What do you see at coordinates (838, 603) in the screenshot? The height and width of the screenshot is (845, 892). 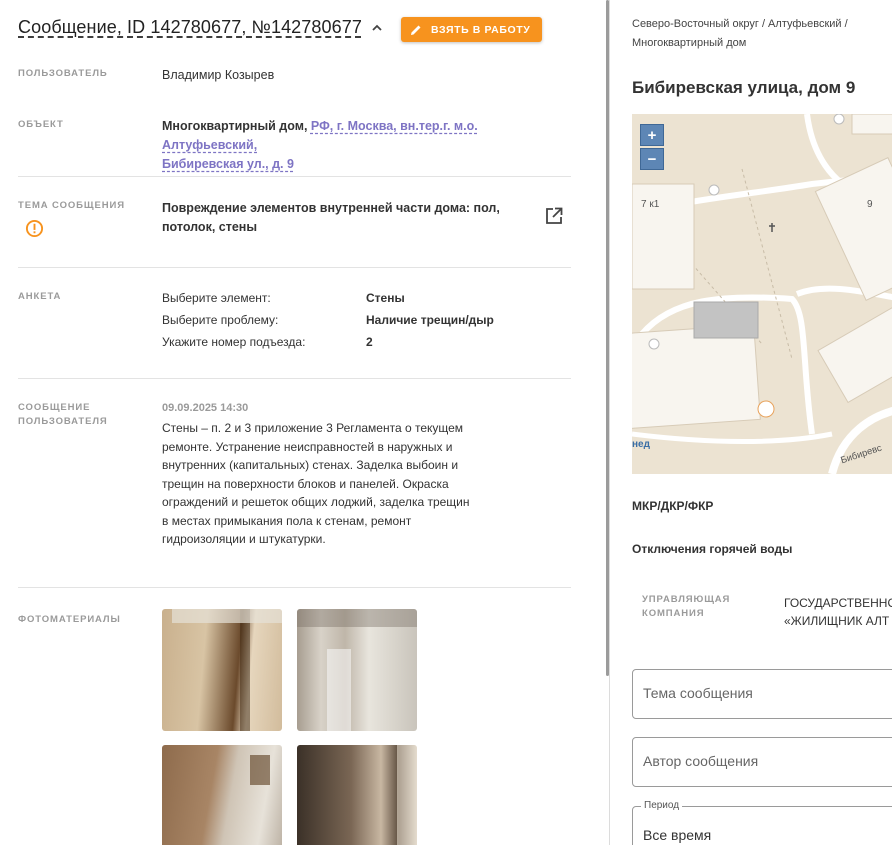 I see `management-company-value-line1: ГОСУДАРСТВЕННО` at bounding box center [838, 603].